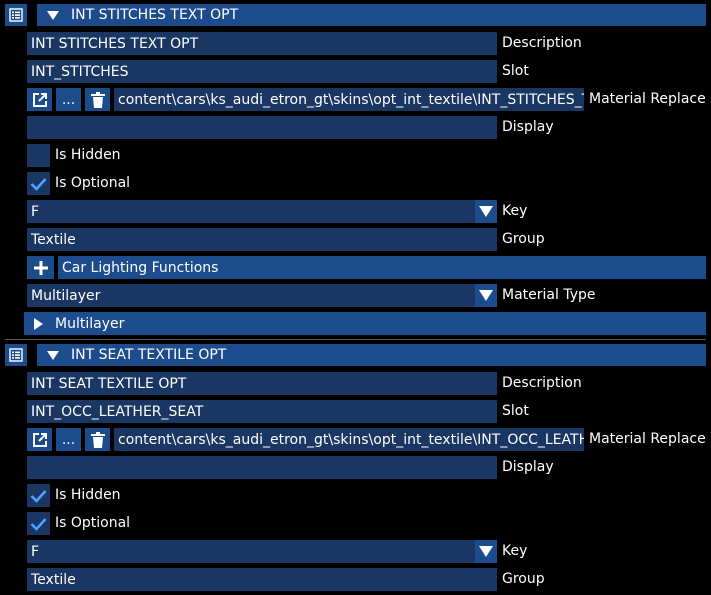 This screenshot has width=711, height=595. What do you see at coordinates (251, 295) in the screenshot?
I see `material-type-dropdown: Multilayer` at bounding box center [251, 295].